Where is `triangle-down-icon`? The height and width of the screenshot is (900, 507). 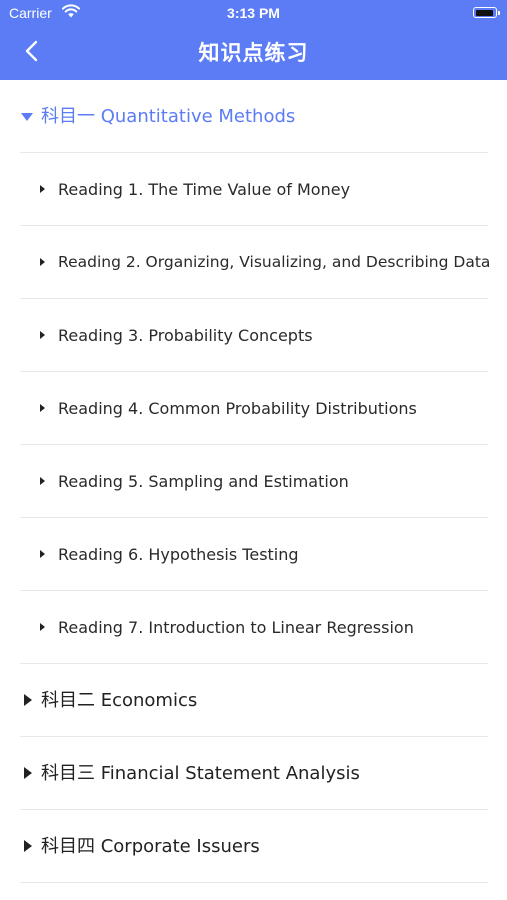 triangle-down-icon is located at coordinates (27, 117).